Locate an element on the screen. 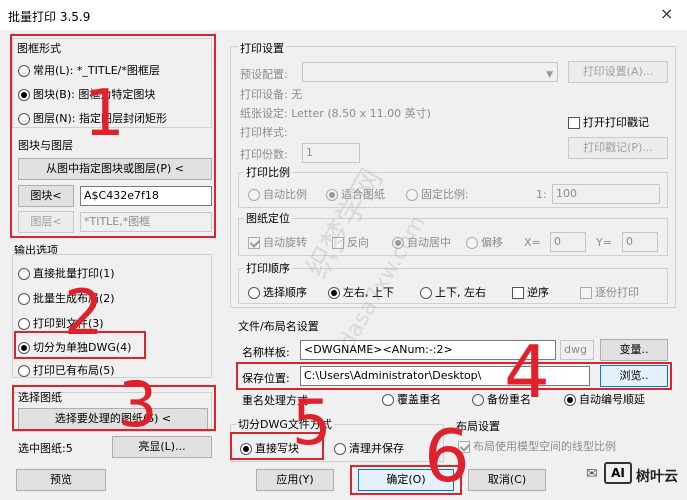 The height and width of the screenshot is (500, 687). order-option-select: 选择顺序 is located at coordinates (277, 292).